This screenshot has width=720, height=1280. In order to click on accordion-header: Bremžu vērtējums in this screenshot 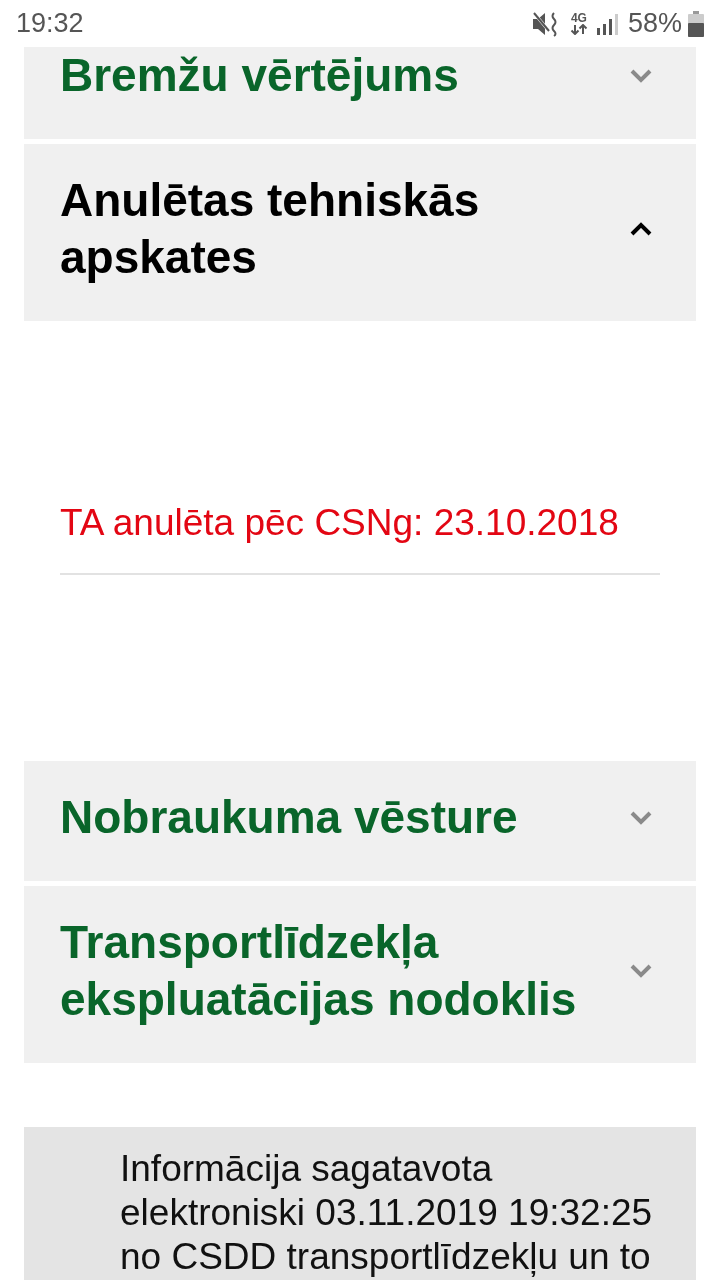, I will do `click(360, 93)`.